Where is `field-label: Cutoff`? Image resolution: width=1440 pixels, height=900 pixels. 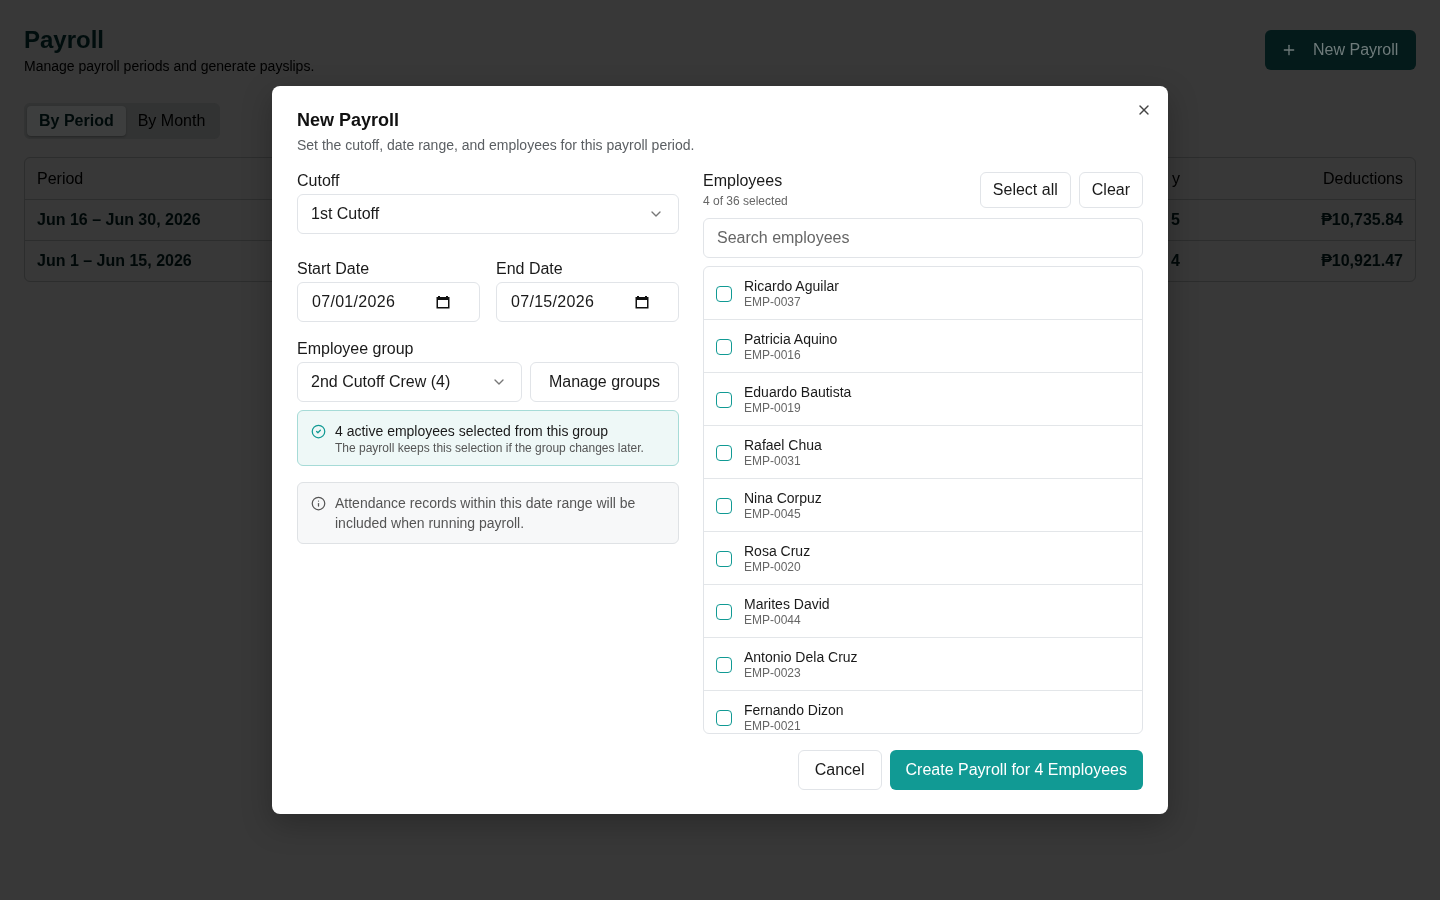 field-label: Cutoff is located at coordinates (319, 181).